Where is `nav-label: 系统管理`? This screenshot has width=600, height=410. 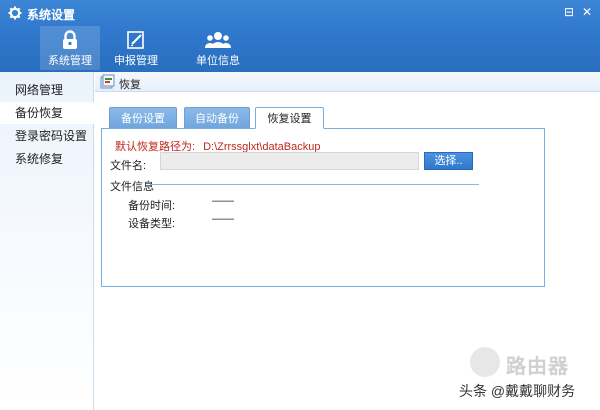 nav-label: 系统管理 is located at coordinates (70, 61).